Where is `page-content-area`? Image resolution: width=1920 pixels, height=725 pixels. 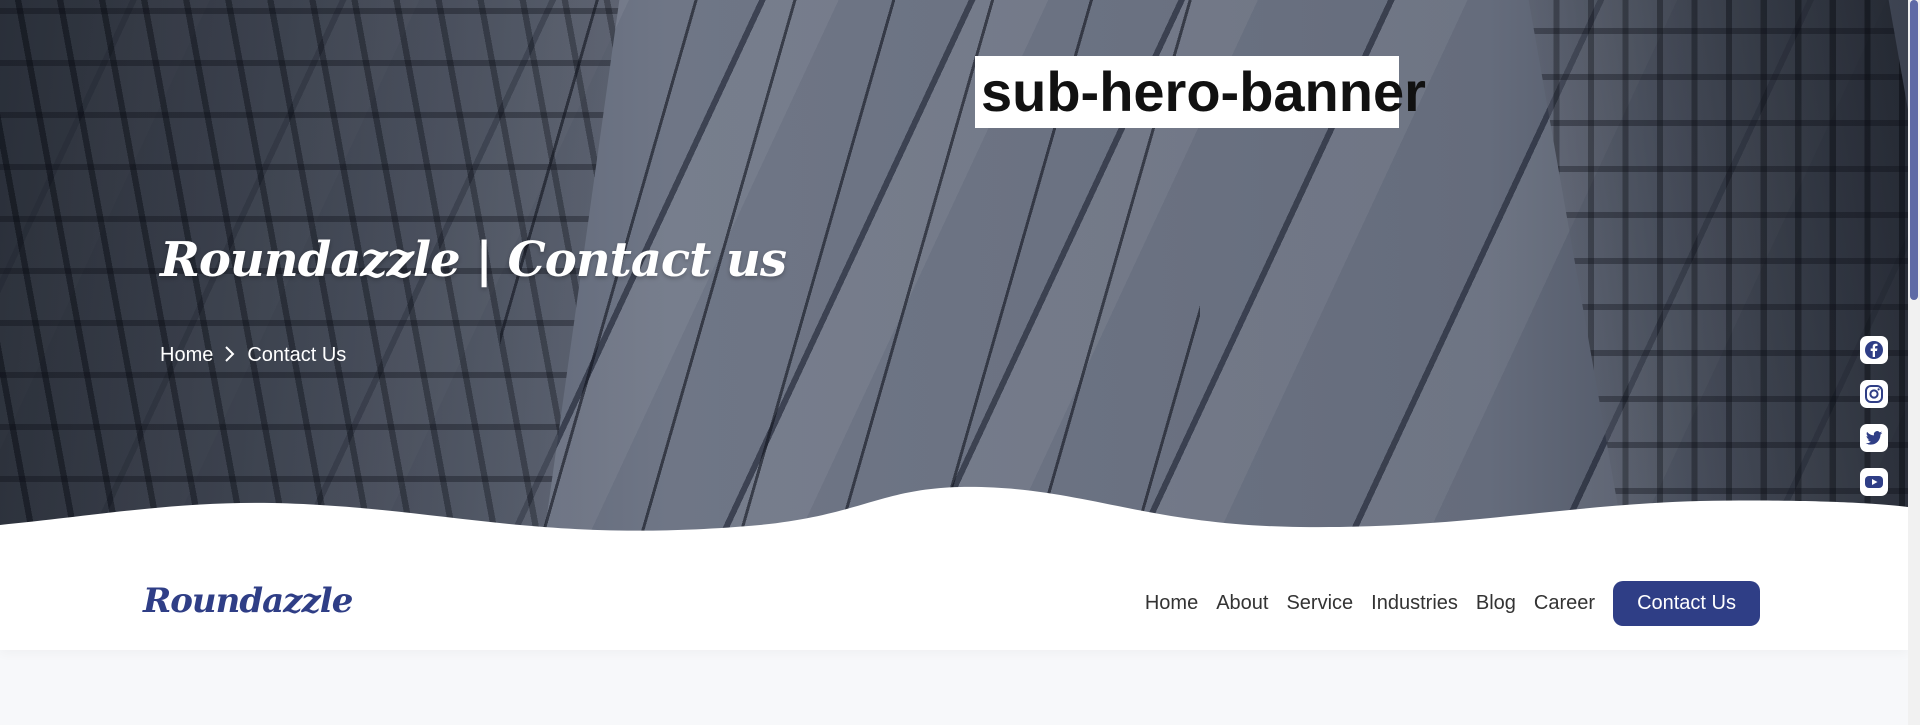 page-content-area is located at coordinates (954, 687).